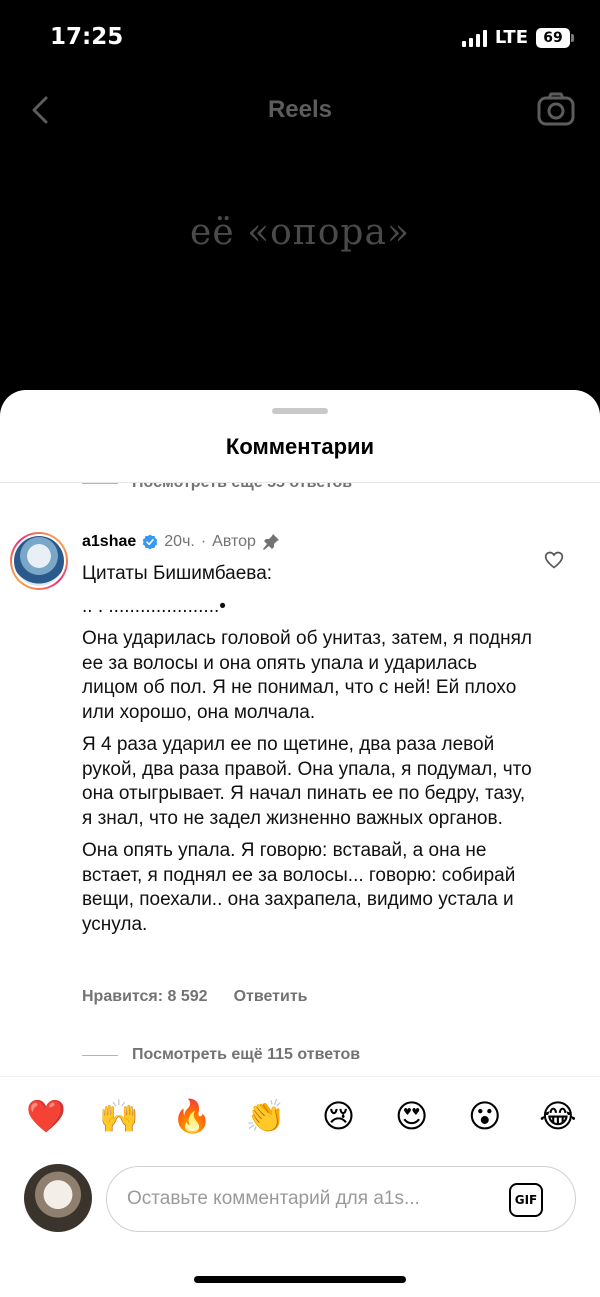 The height and width of the screenshot is (1297, 600). I want to click on commenter-avatar, so click(39, 561).